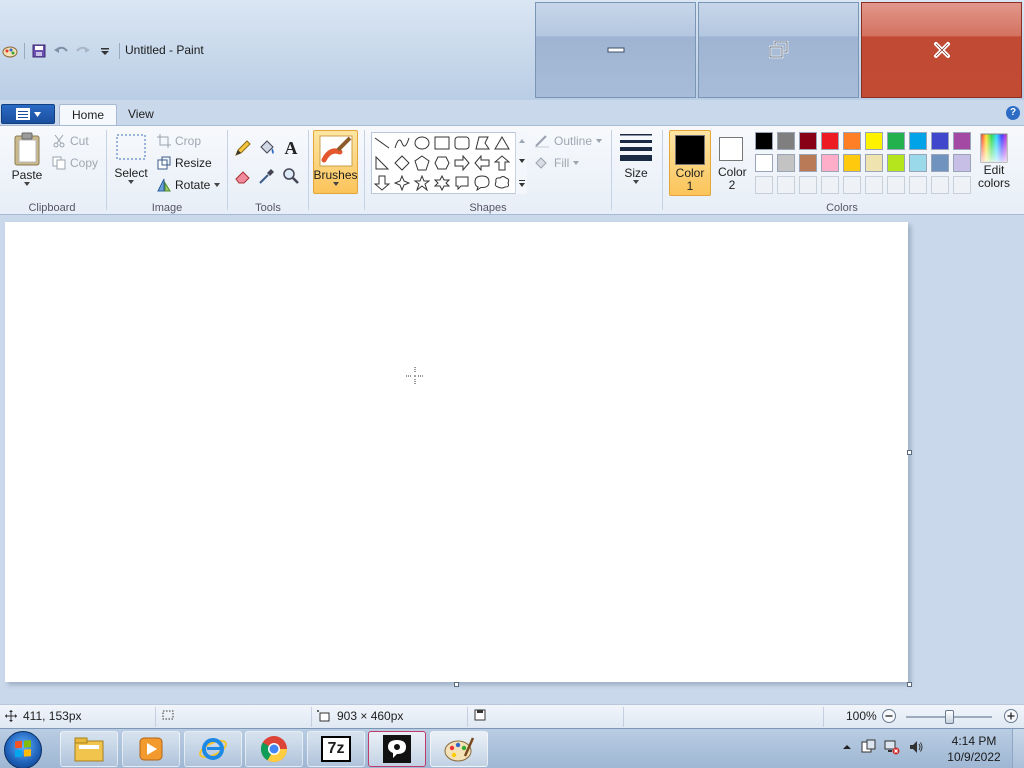  I want to click on show-hidden-icons-icon, so click(847, 747).